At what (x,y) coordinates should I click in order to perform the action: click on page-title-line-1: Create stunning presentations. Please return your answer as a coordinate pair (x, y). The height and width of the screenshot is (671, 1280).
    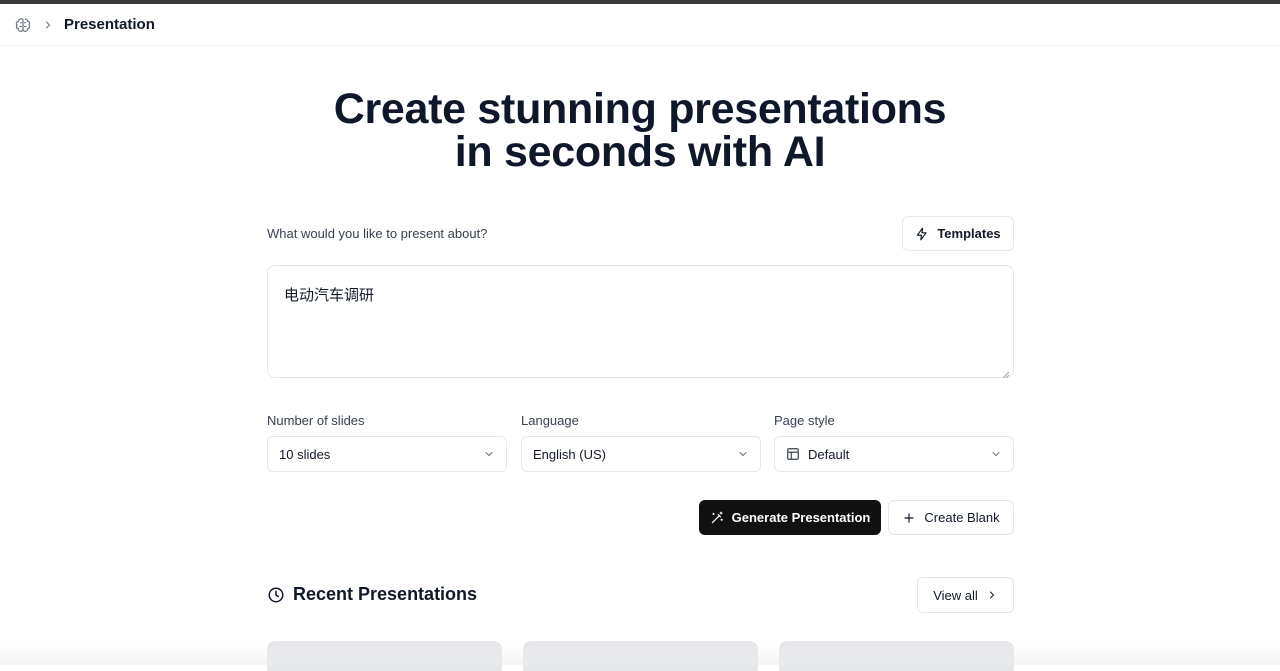
    Looking at the image, I should click on (640, 109).